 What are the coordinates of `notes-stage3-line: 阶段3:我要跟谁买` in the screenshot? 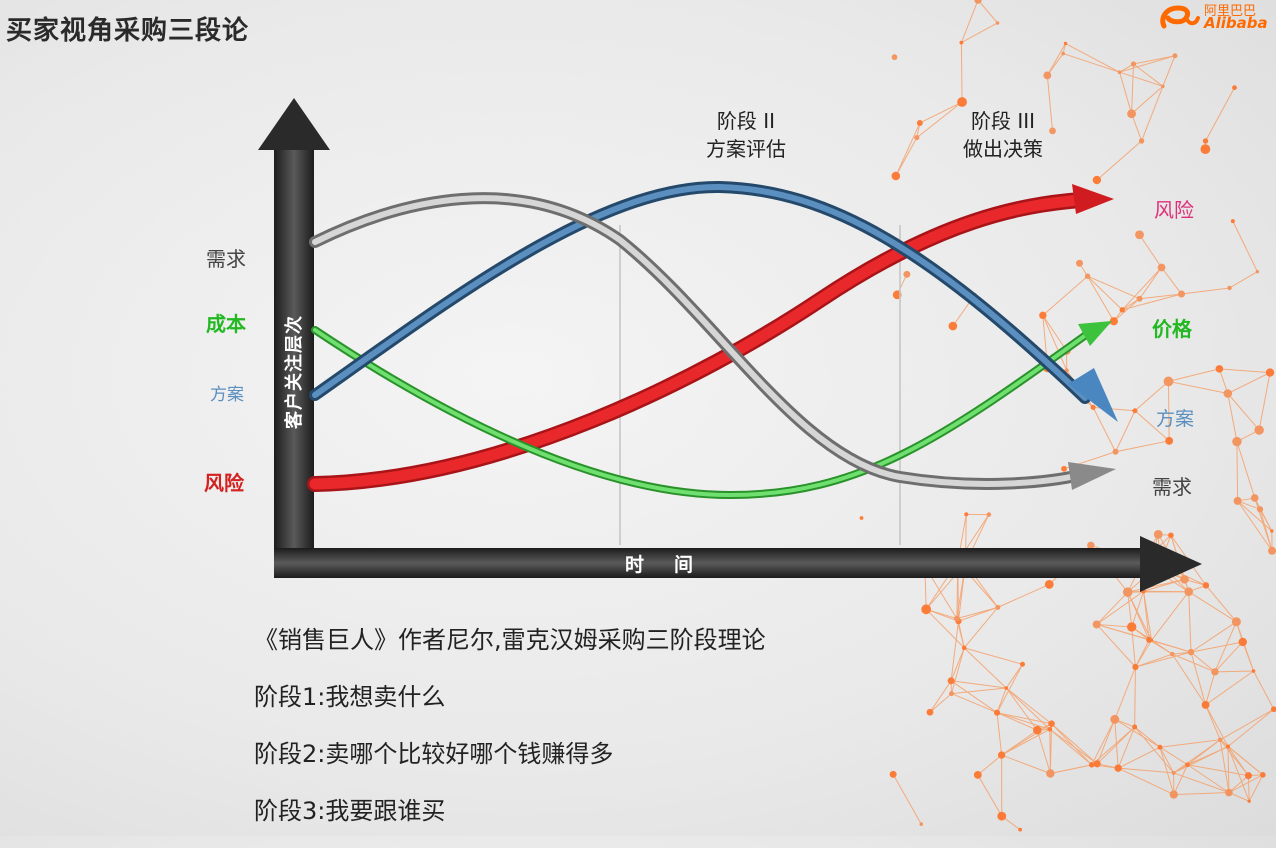 It's located at (510, 819).